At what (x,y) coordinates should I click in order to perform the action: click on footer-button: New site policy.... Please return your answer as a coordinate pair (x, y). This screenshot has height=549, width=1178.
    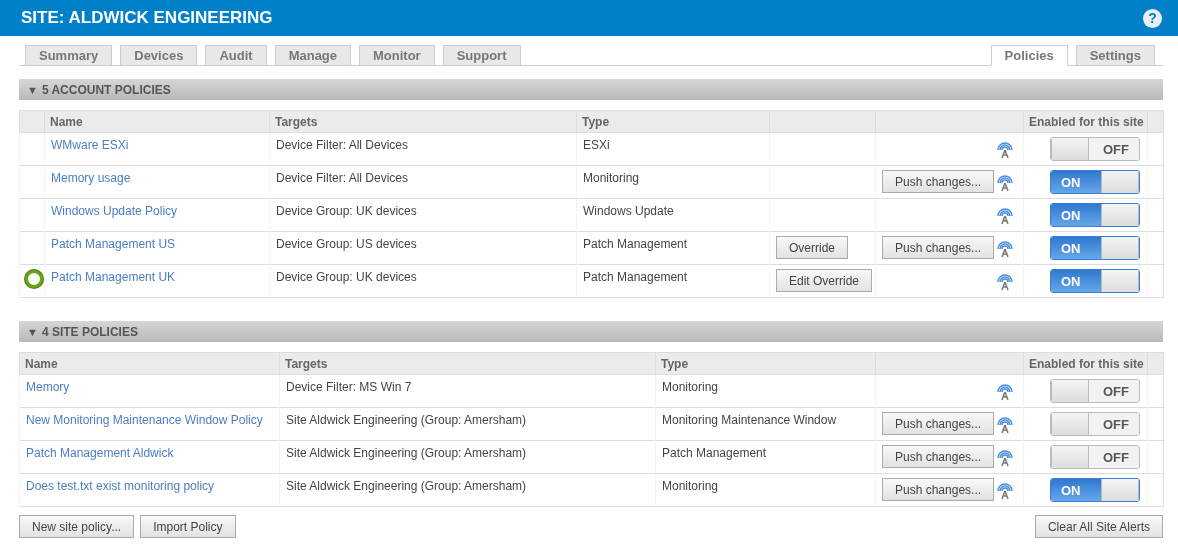
    Looking at the image, I should click on (77, 526).